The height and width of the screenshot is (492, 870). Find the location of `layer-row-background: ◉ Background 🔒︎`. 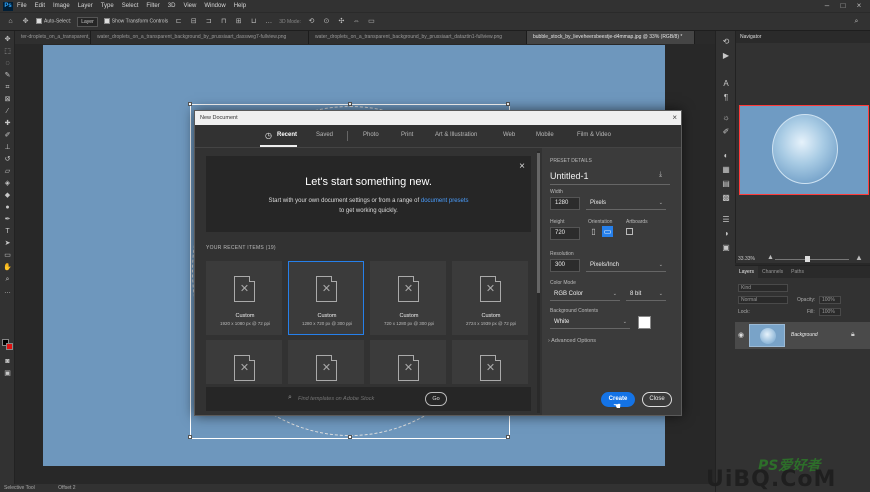

layer-row-background: ◉ Background 🔒︎ is located at coordinates (802, 335).